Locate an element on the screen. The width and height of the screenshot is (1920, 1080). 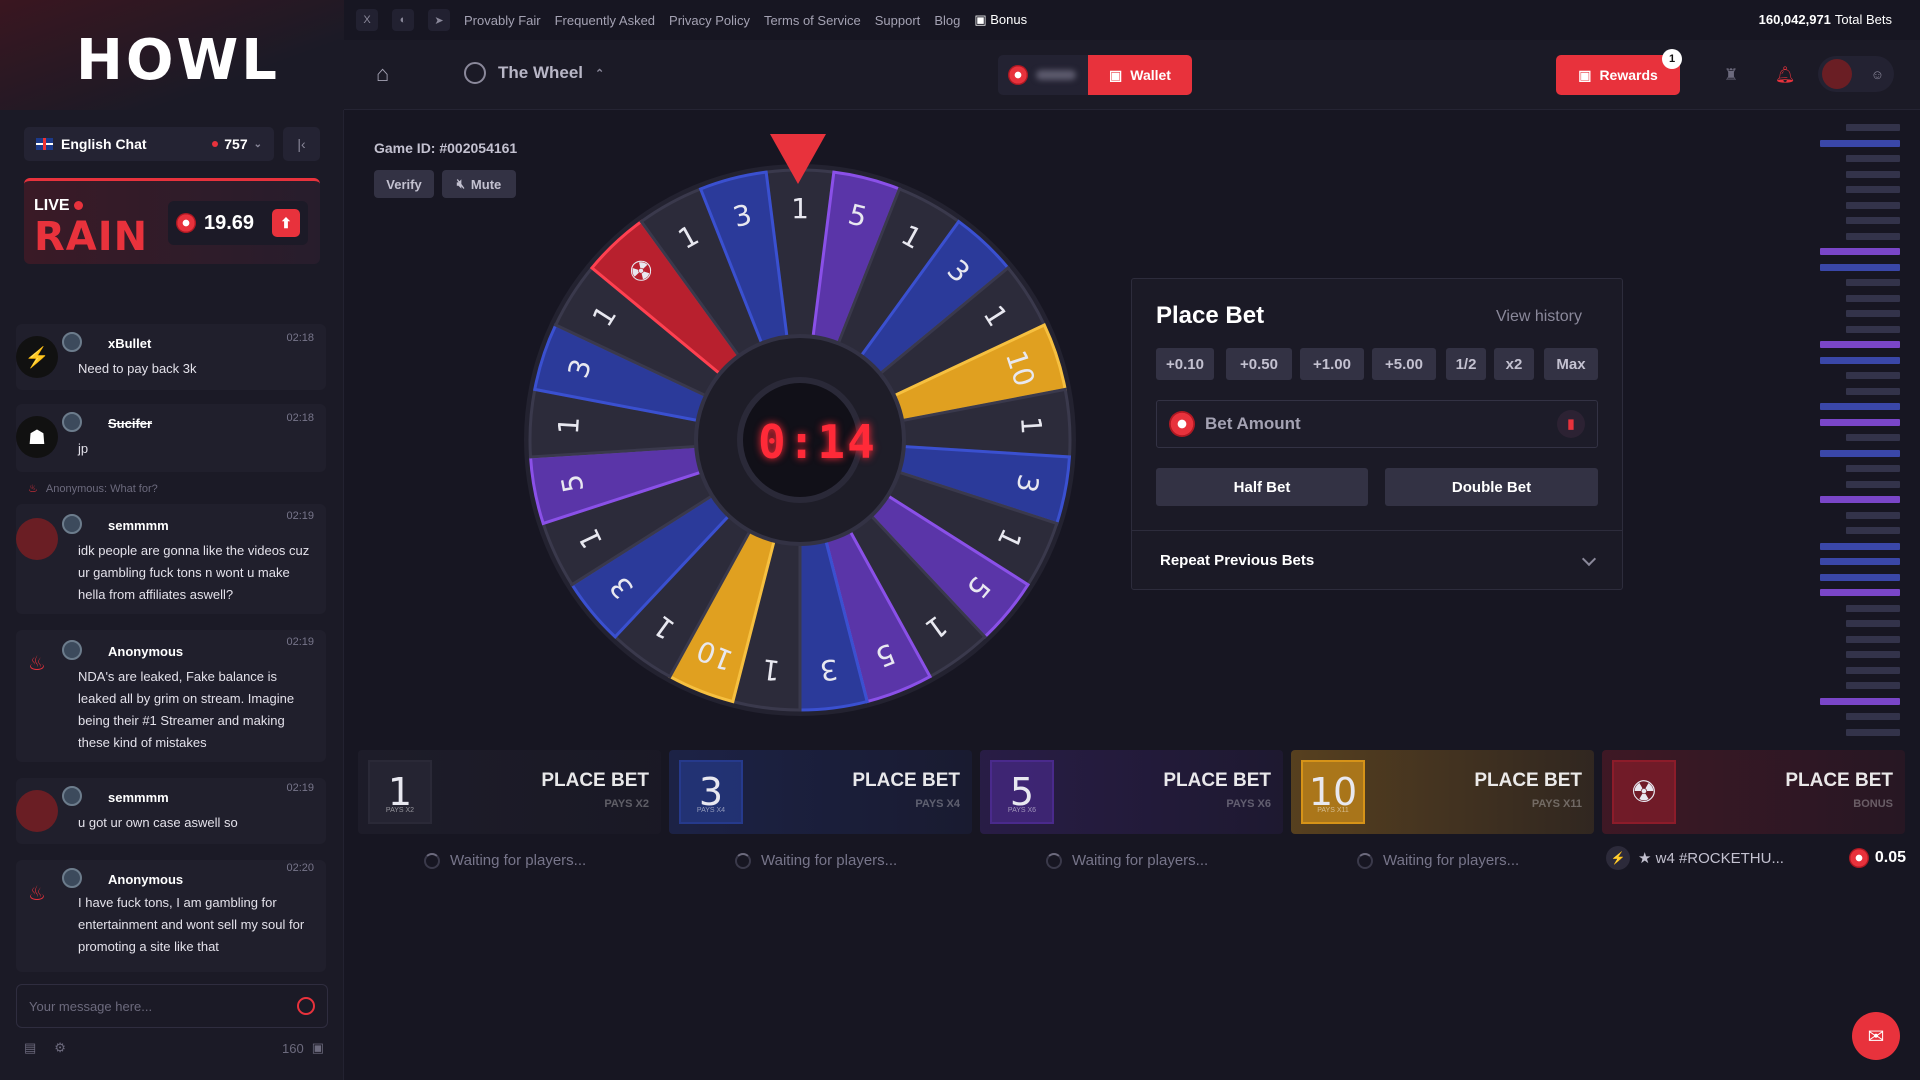
message-username: Sucifer is located at coordinates (130, 423).